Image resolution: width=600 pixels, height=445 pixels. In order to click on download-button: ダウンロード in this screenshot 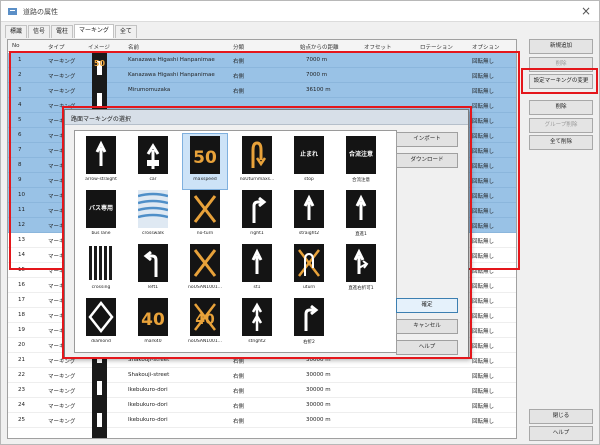, I will do `click(427, 160)`.